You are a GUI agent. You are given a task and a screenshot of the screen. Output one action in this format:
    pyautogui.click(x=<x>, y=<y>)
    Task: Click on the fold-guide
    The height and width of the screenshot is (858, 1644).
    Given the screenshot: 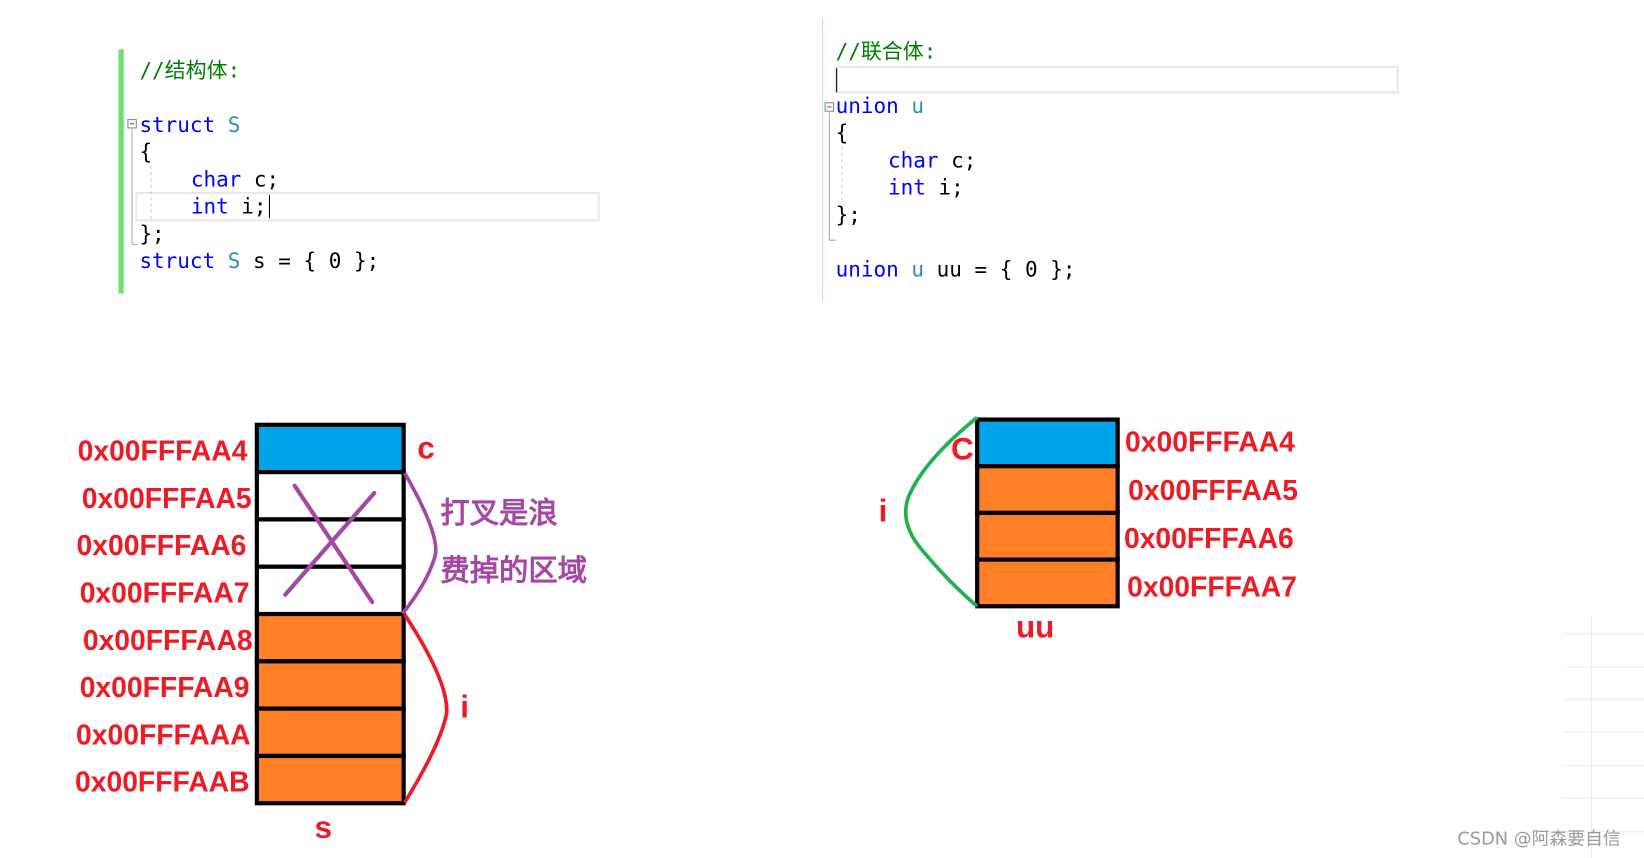 What is the action you would take?
    pyautogui.click(x=134, y=187)
    